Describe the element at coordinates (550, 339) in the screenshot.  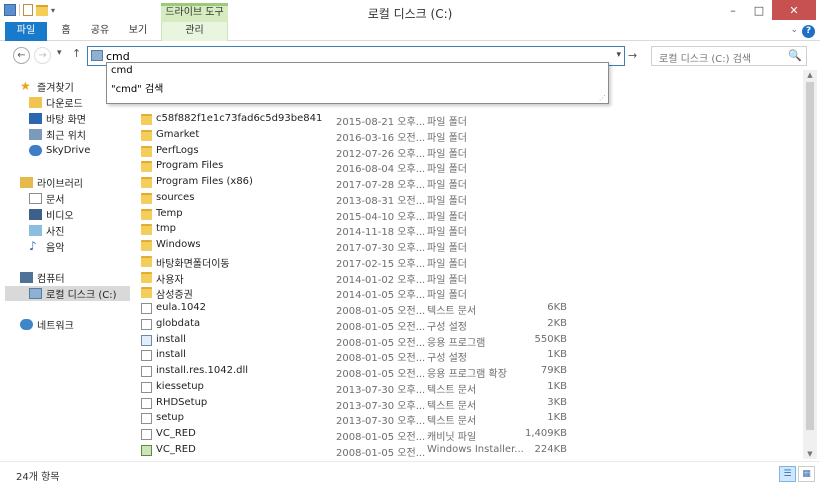
I see `file-size: 550KB` at that location.